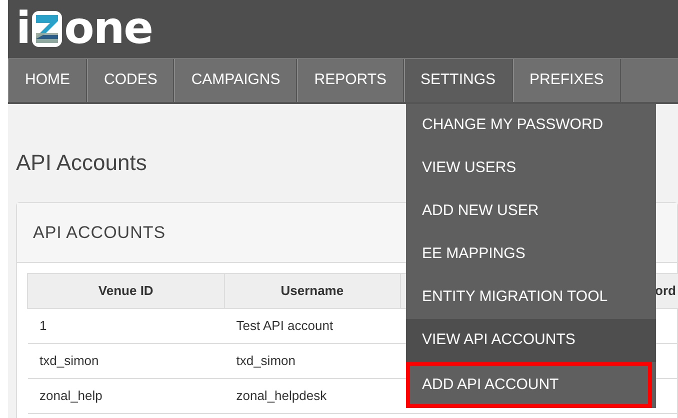 The image size is (678, 418). I want to click on menu-item: EE MAPPINGS, so click(531, 254).